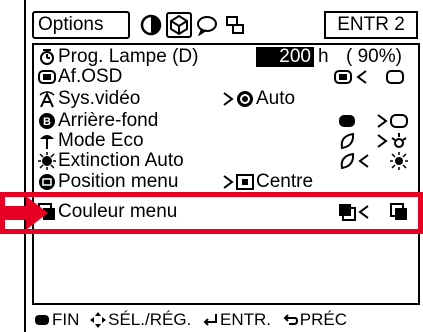 The width and height of the screenshot is (423, 332). What do you see at coordinates (290, 319) in the screenshot?
I see `back-icon` at bounding box center [290, 319].